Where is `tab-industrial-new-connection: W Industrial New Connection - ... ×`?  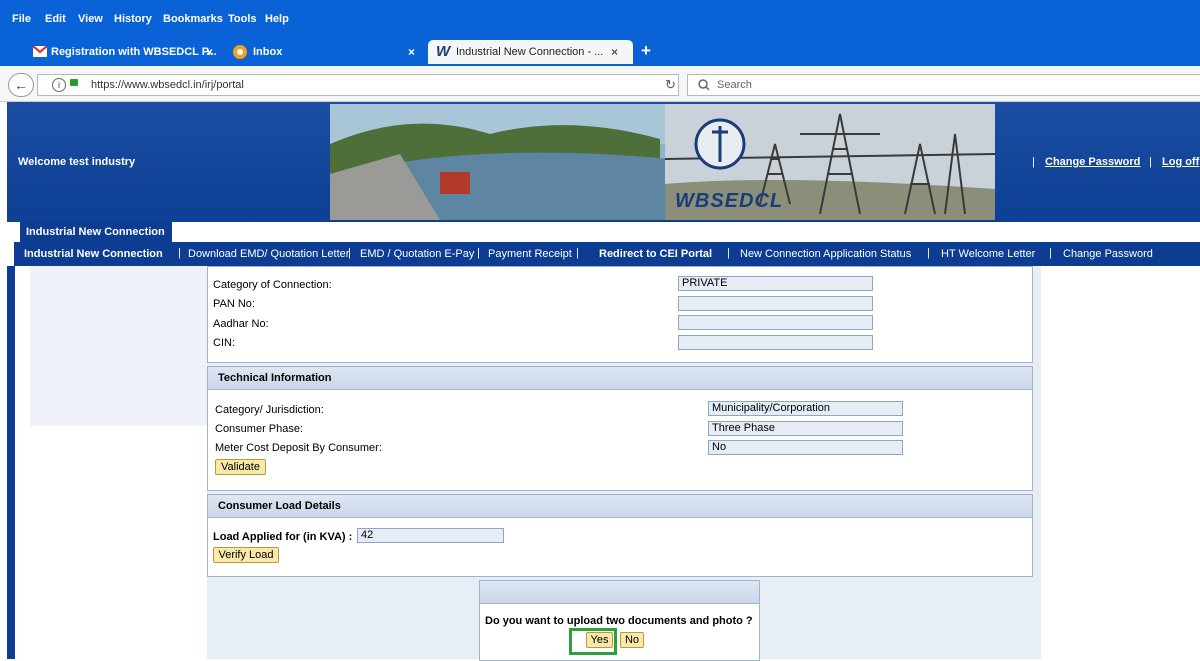 tab-industrial-new-connection: W Industrial New Connection - ... × is located at coordinates (530, 52).